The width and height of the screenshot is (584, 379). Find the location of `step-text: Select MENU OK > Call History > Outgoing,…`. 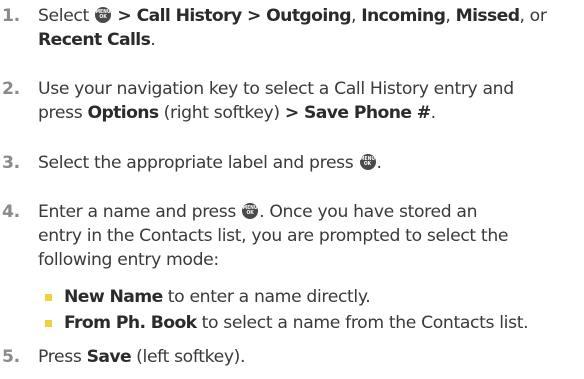

step-text: Select MENU OK > Call History > Outgoing,… is located at coordinates (292, 28).